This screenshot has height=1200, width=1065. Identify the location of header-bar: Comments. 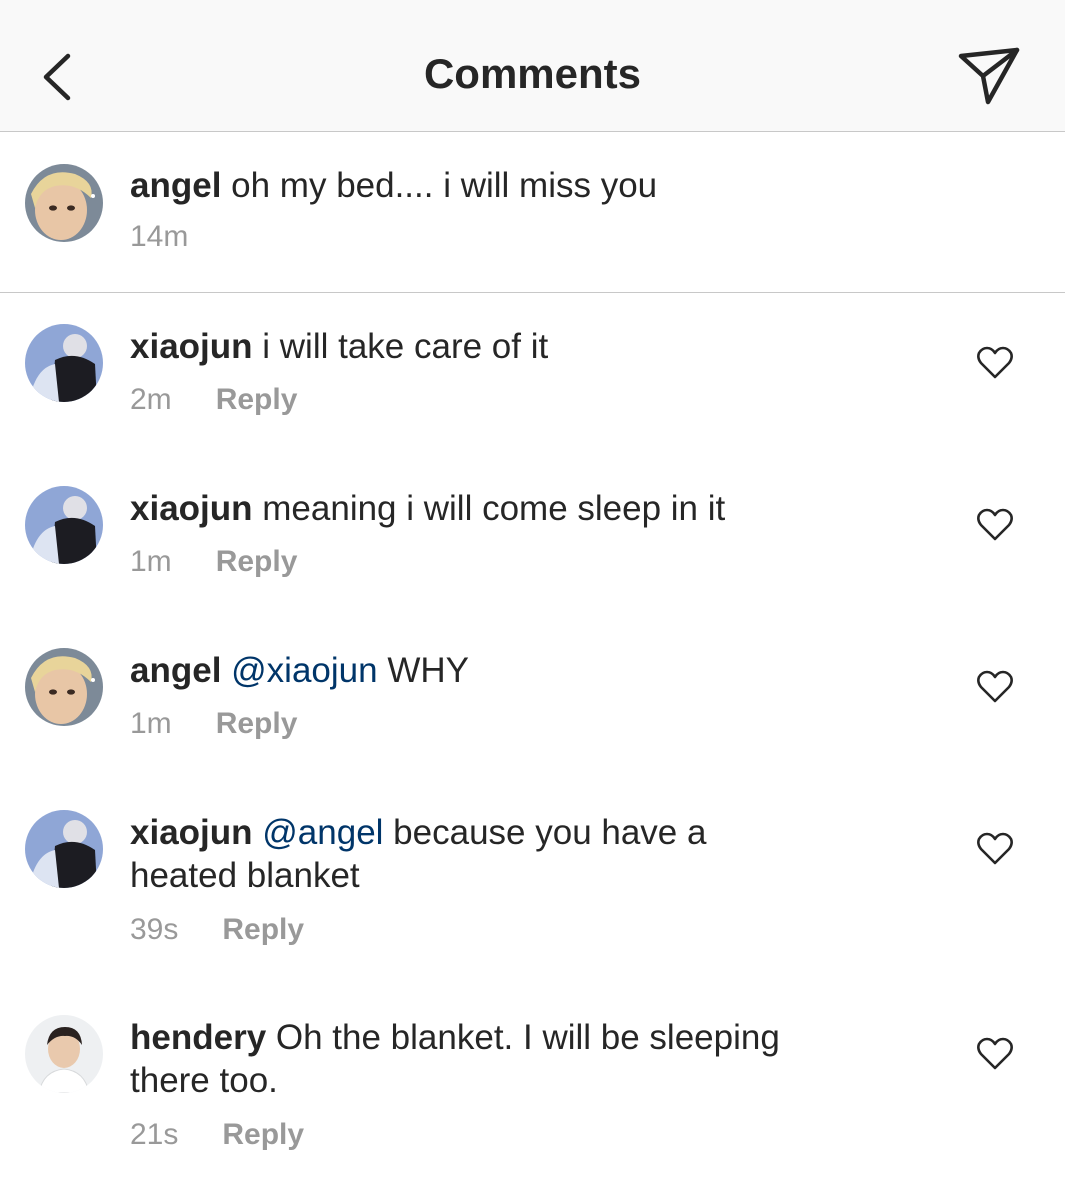
(532, 66).